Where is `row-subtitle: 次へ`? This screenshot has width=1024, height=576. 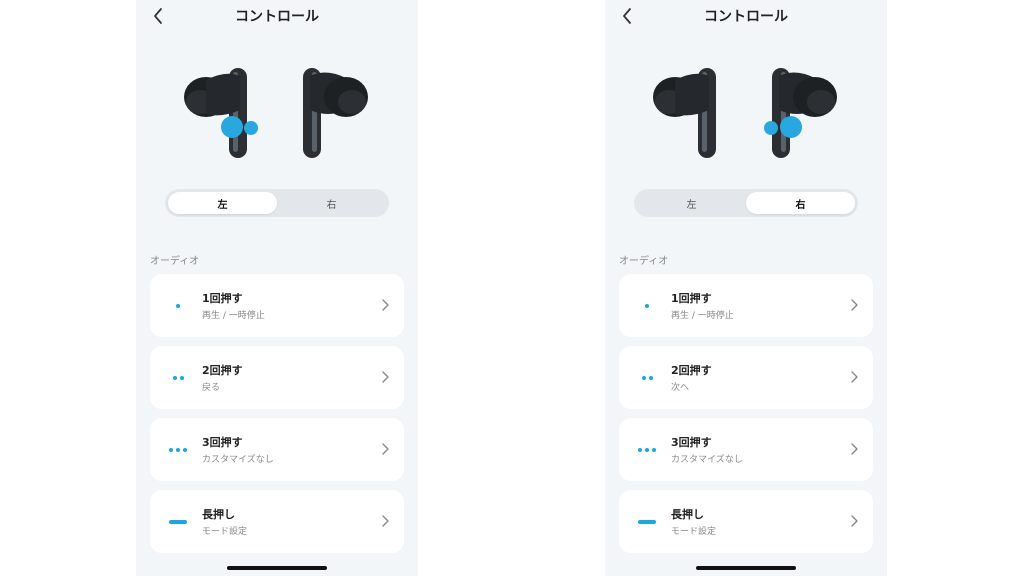
row-subtitle: 次へ is located at coordinates (680, 388).